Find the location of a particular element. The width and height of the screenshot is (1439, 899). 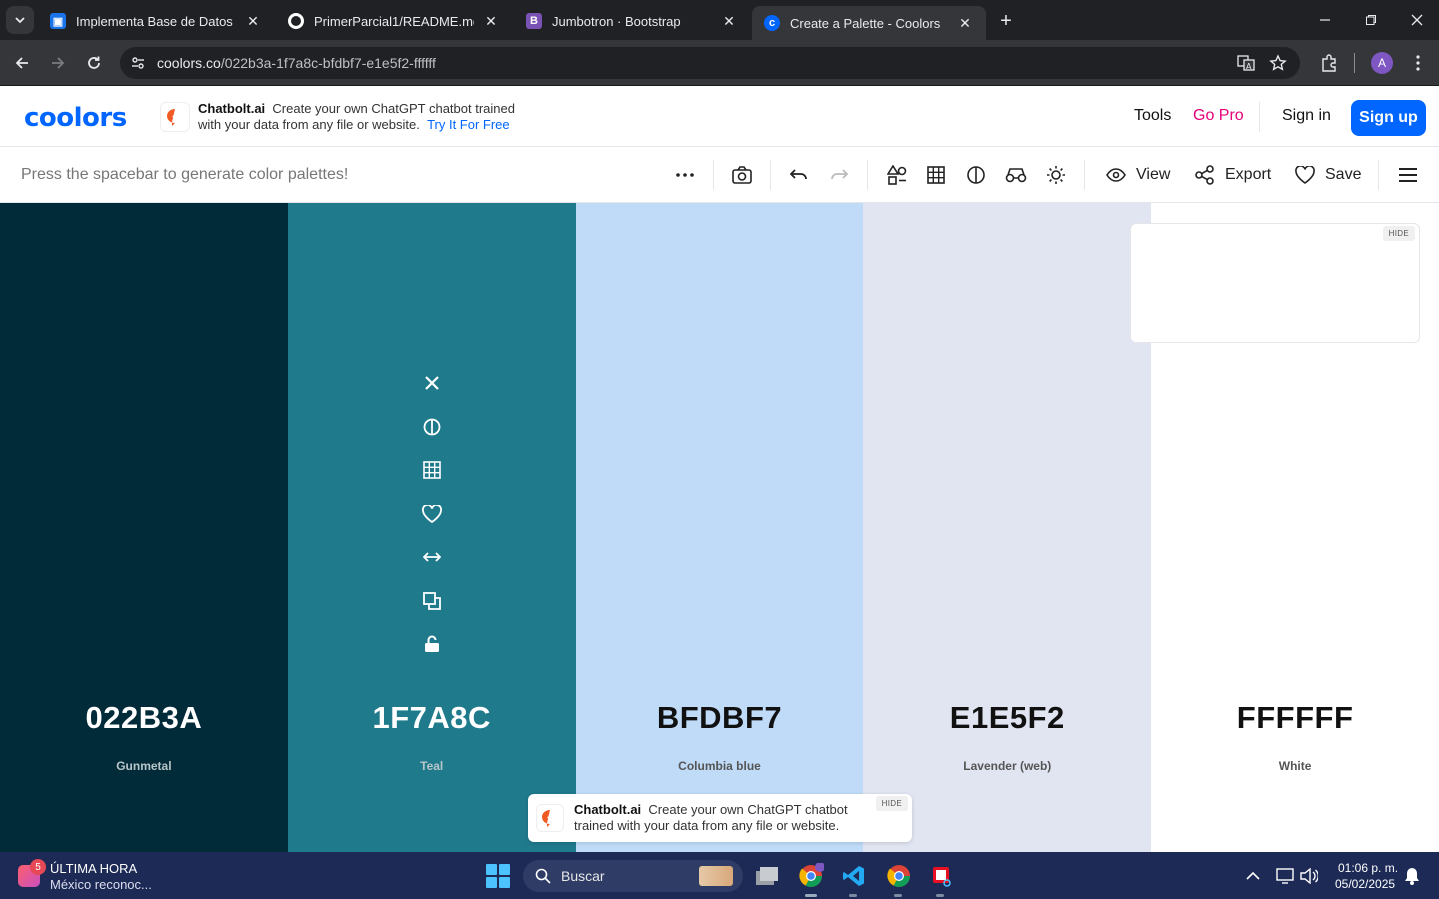

svg-text: A is located at coordinates (1249, 66).